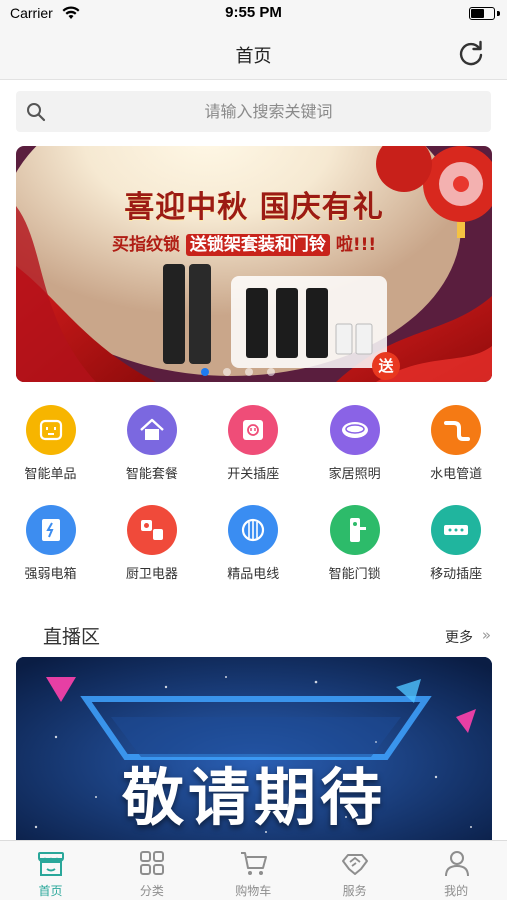  I want to click on kitchen-appliance-icon, so click(151, 530).